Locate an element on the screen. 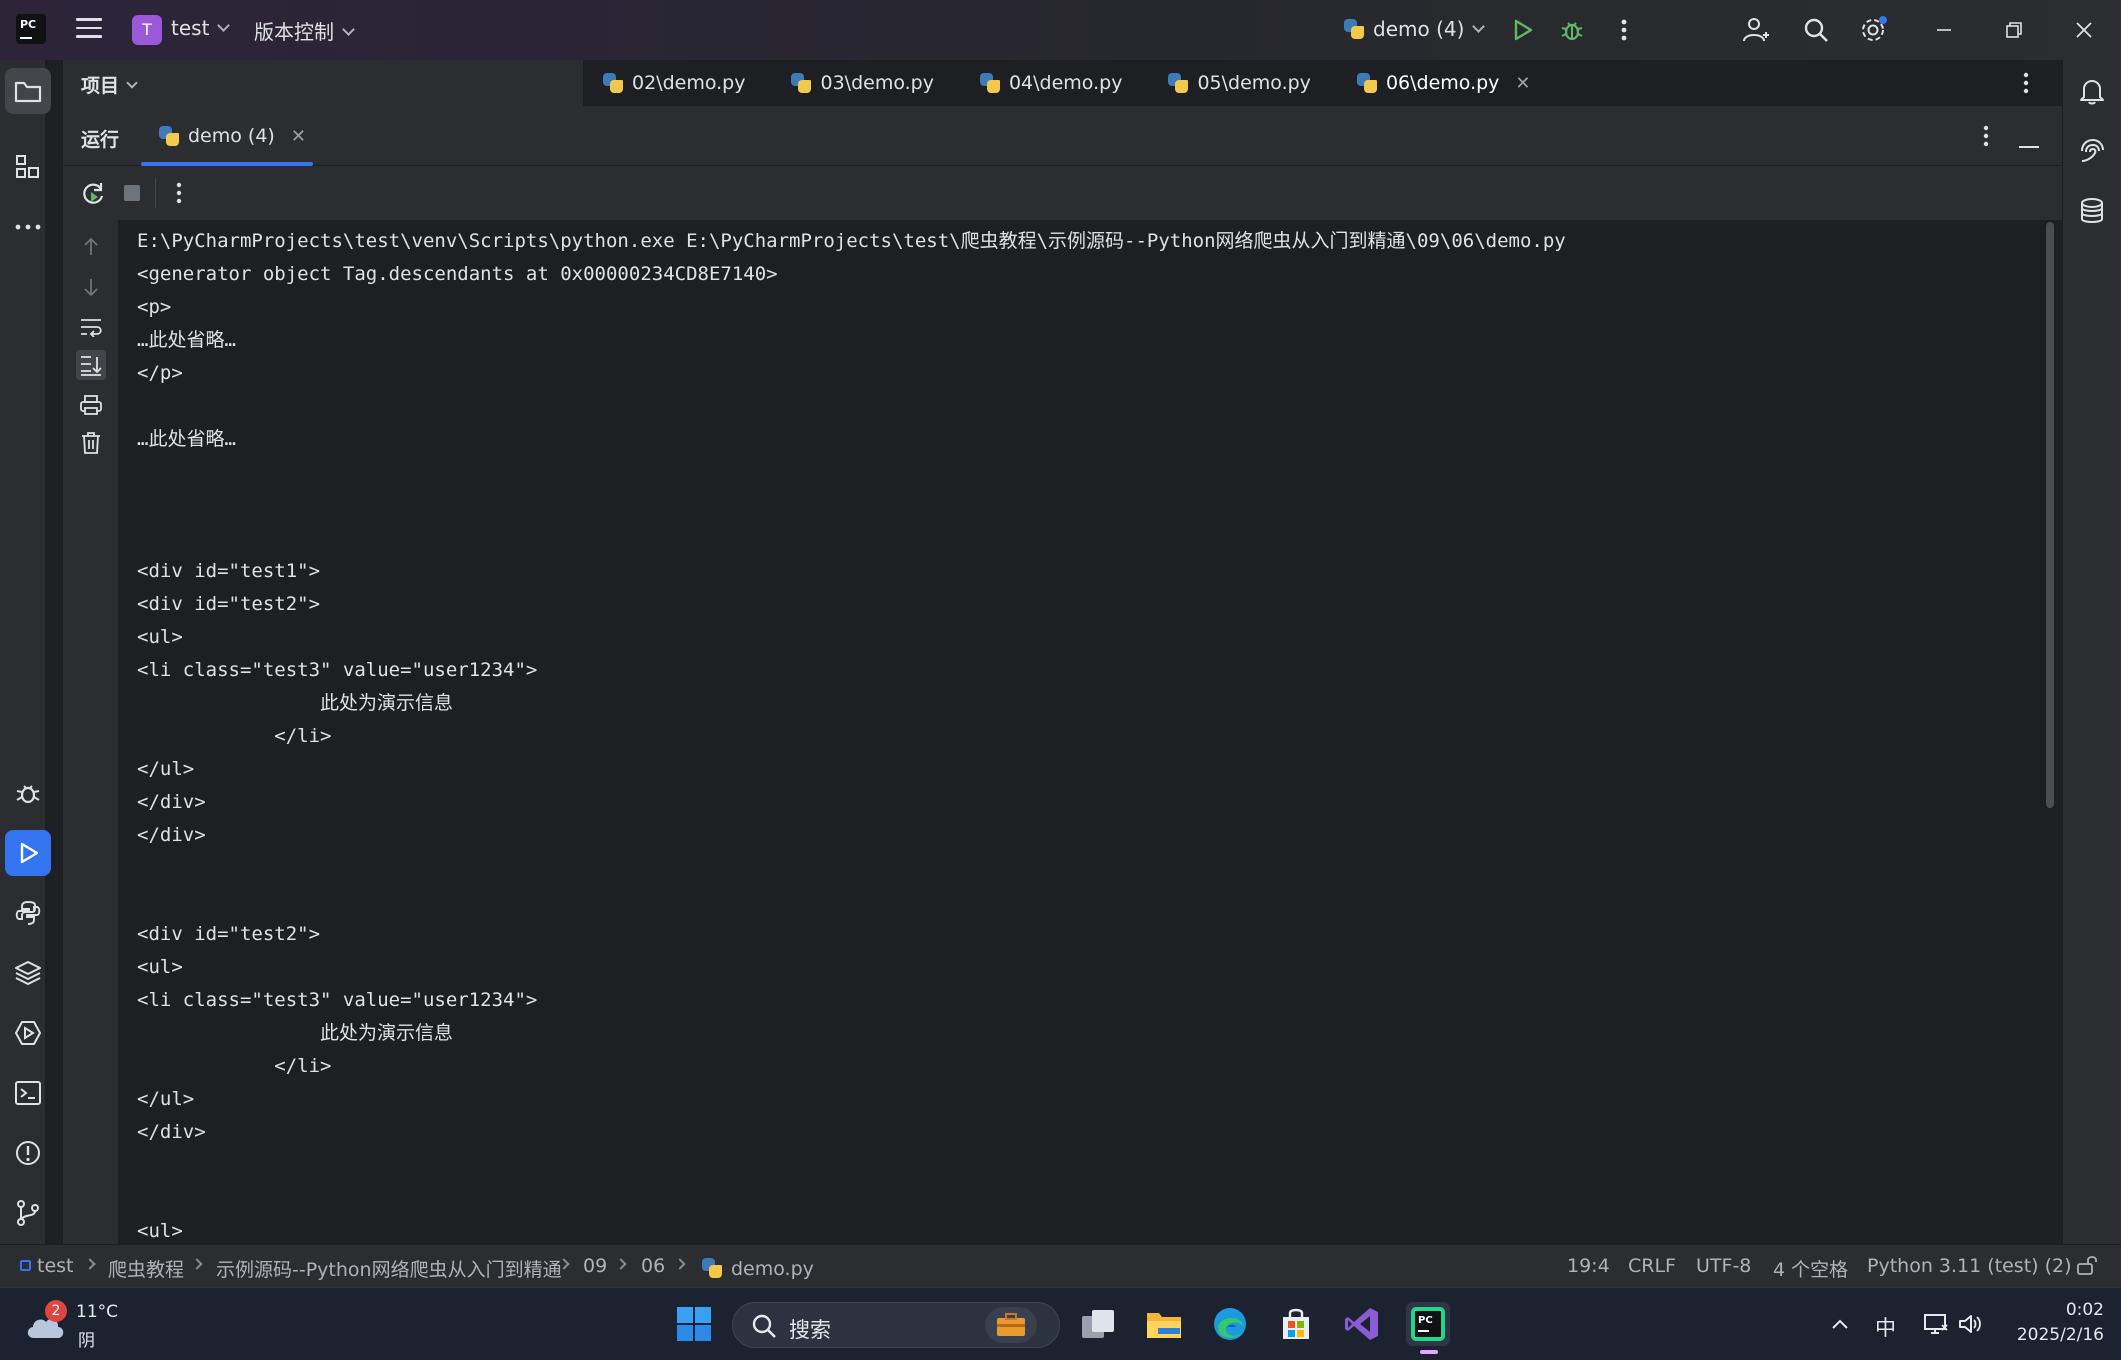 Image resolution: width=2121 pixels, height=1360 pixels. run-config-selector: demo (4) is located at coordinates (1415, 28).